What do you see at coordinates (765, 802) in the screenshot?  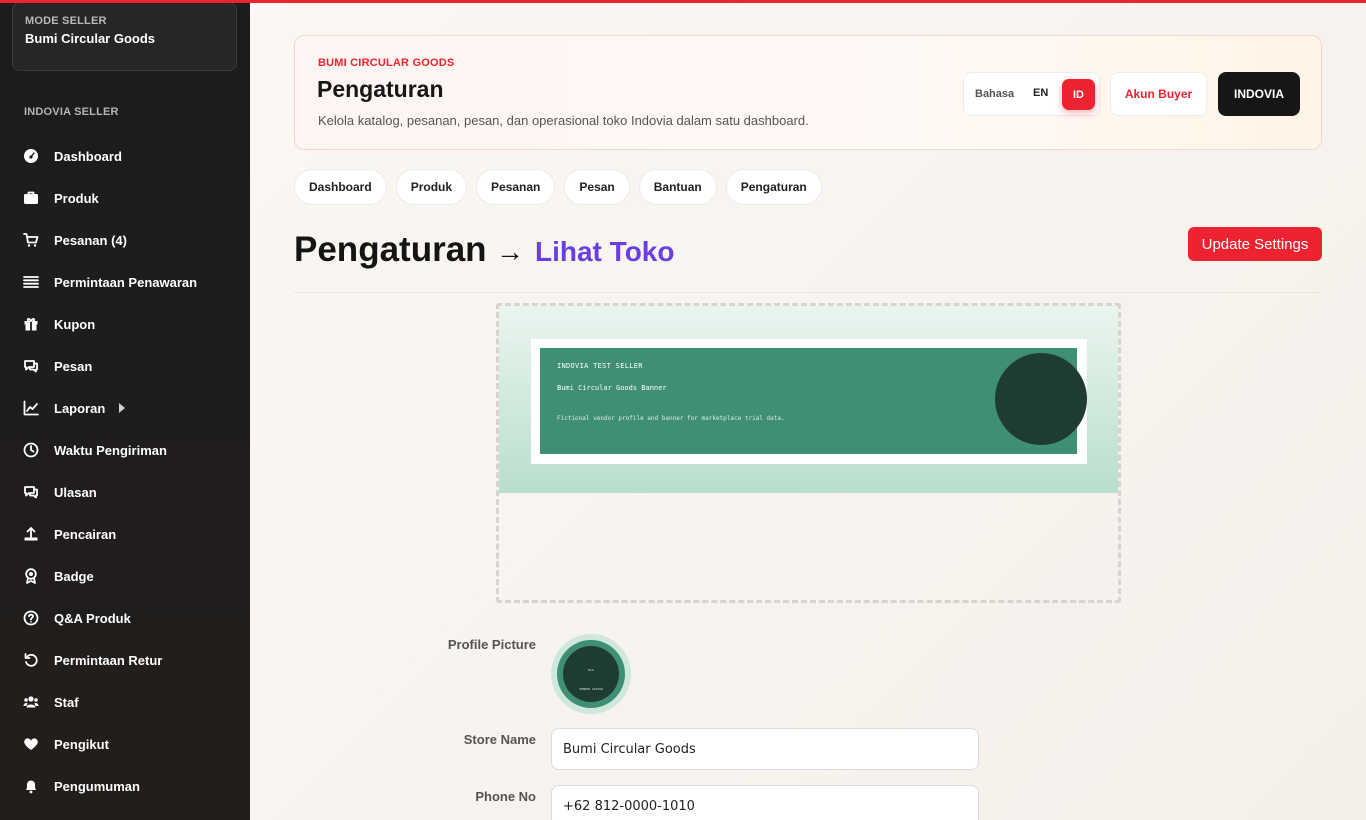 I see `phone-input` at bounding box center [765, 802].